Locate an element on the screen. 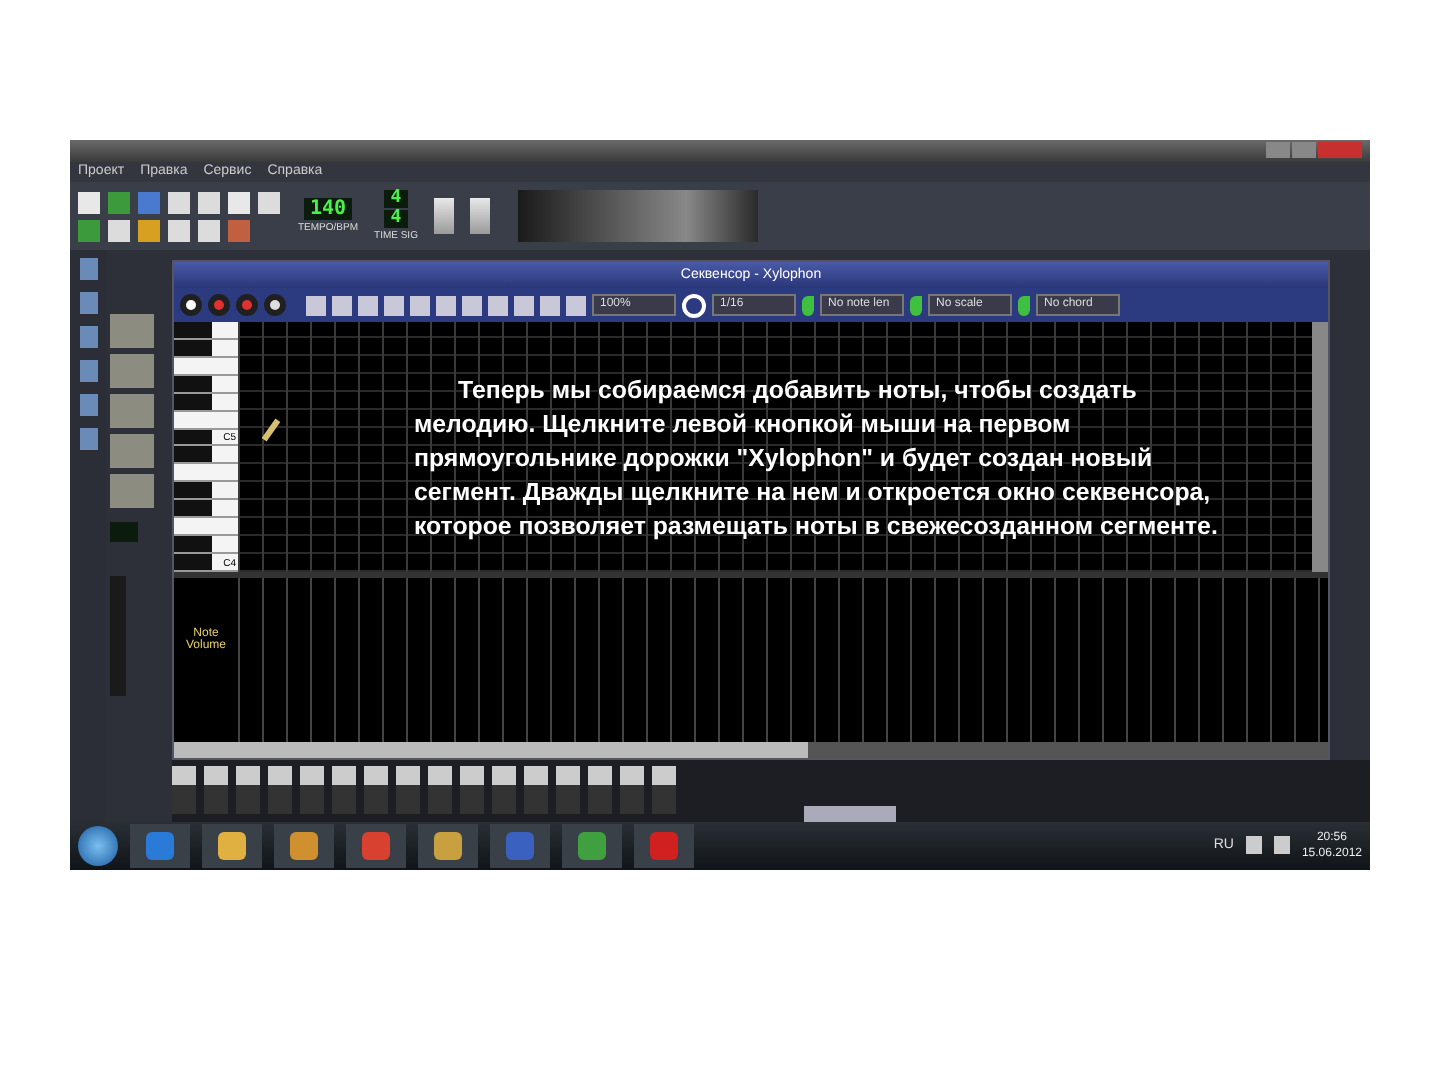 The image size is (1440, 1080). instruction-text: Теперь мы собираемся добавить ноты, чтобы создать мелодию. Щелкните левой кнопкой мыши на первом прямоугольнике дорожки "Xylophon" и будет создан новый сегмент. Дважды щелкните на нем и откроется окно секвенсора, которое позволяет размещать ноты в свежесозданном сегменте. is located at coordinates (817, 459).